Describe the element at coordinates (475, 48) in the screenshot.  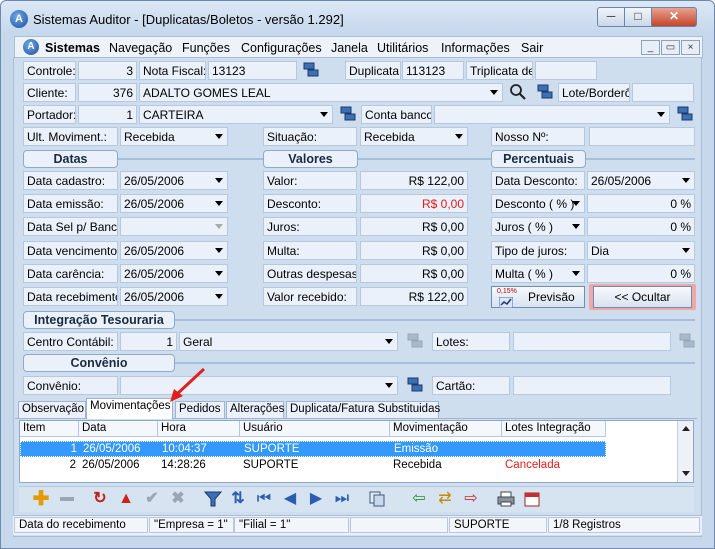
I see `menu-informacoes: Informações` at that location.